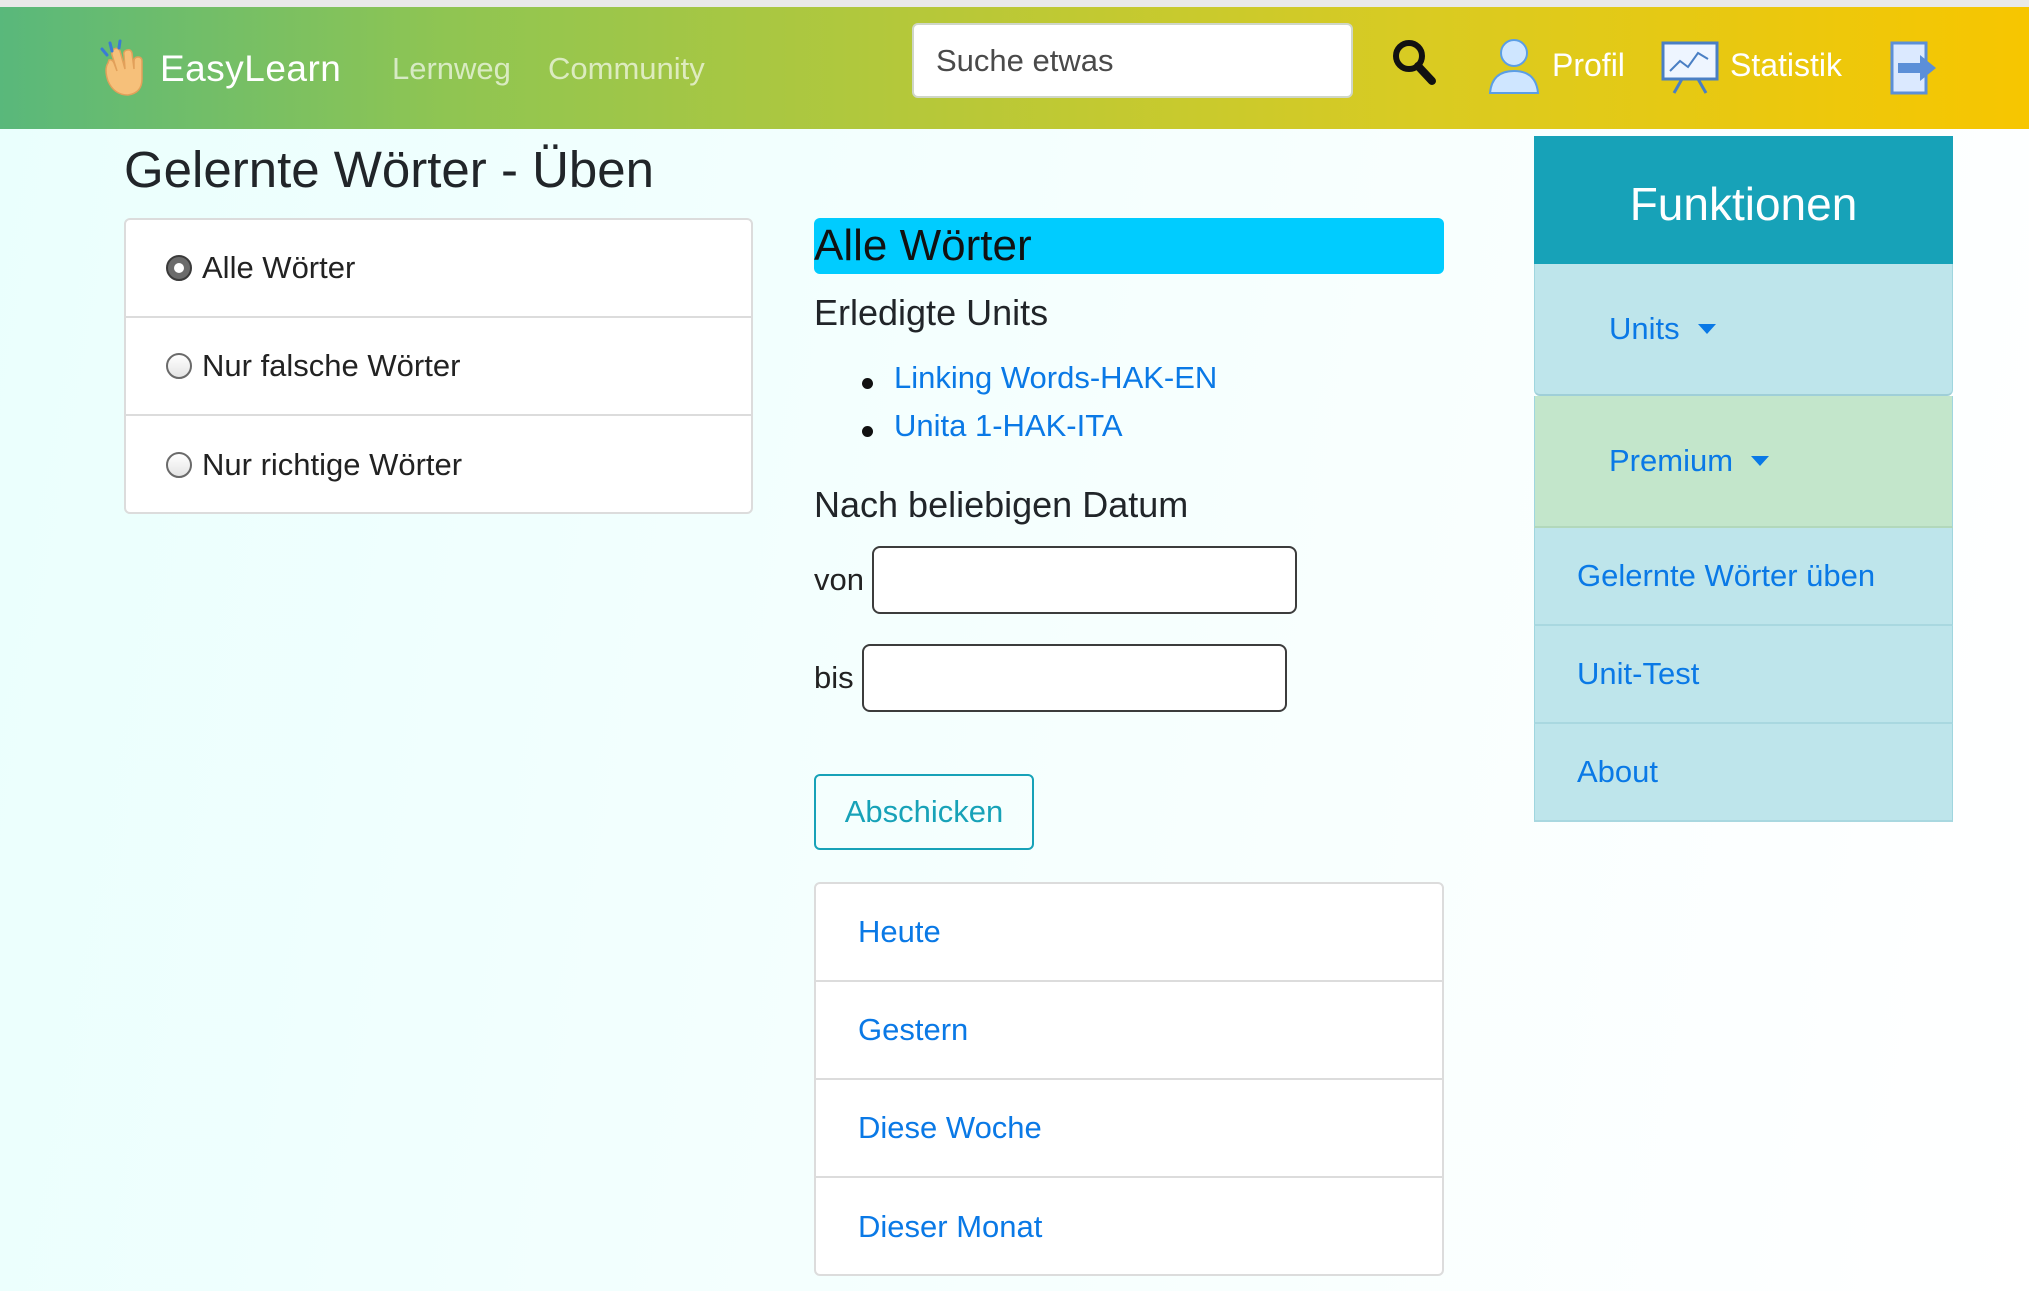 The height and width of the screenshot is (1291, 2029). What do you see at coordinates (1743, 675) in the screenshot?
I see `sidebar-item-unit-test: Unit-Test` at bounding box center [1743, 675].